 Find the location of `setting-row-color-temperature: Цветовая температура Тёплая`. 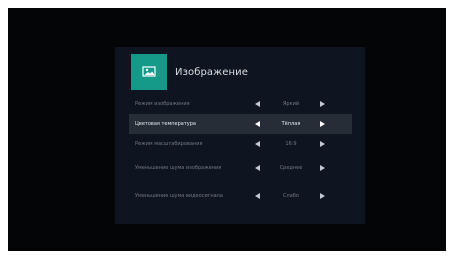

setting-row-color-temperature: Цветовая температура Тёплая is located at coordinates (240, 124).